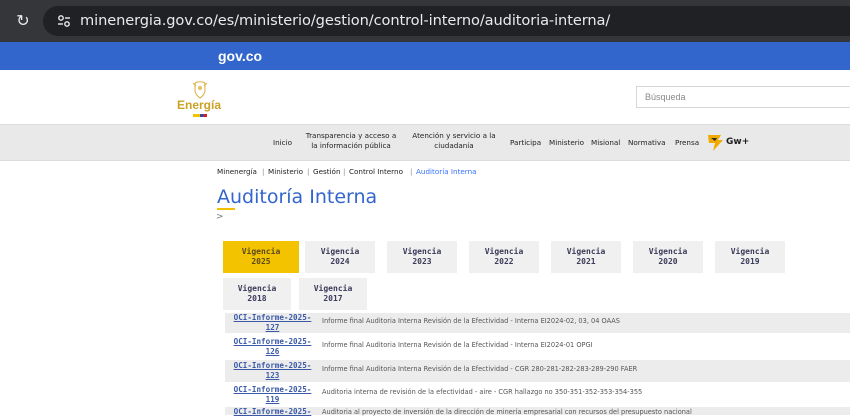  What do you see at coordinates (504, 257) in the screenshot?
I see `tab-vigencia-2022: Vigencia 2022` at bounding box center [504, 257].